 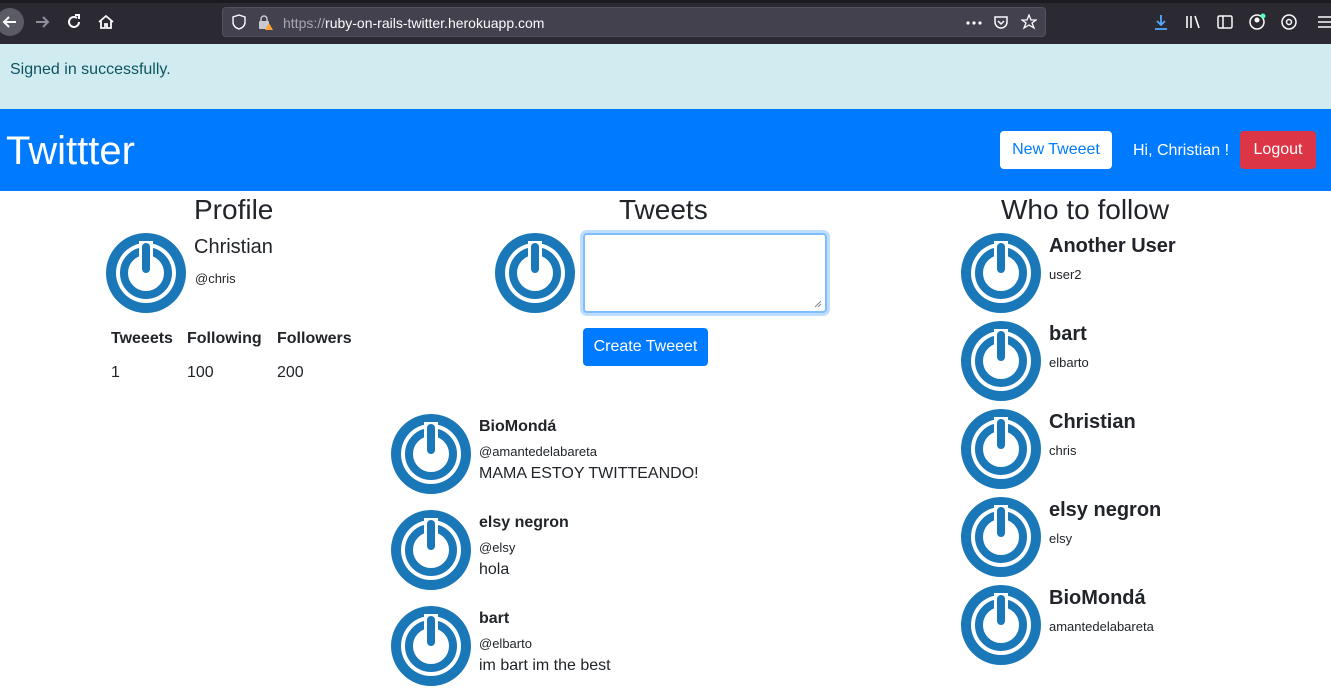 What do you see at coordinates (90, 69) in the screenshot?
I see `alert-text: Signed in successfully.` at bounding box center [90, 69].